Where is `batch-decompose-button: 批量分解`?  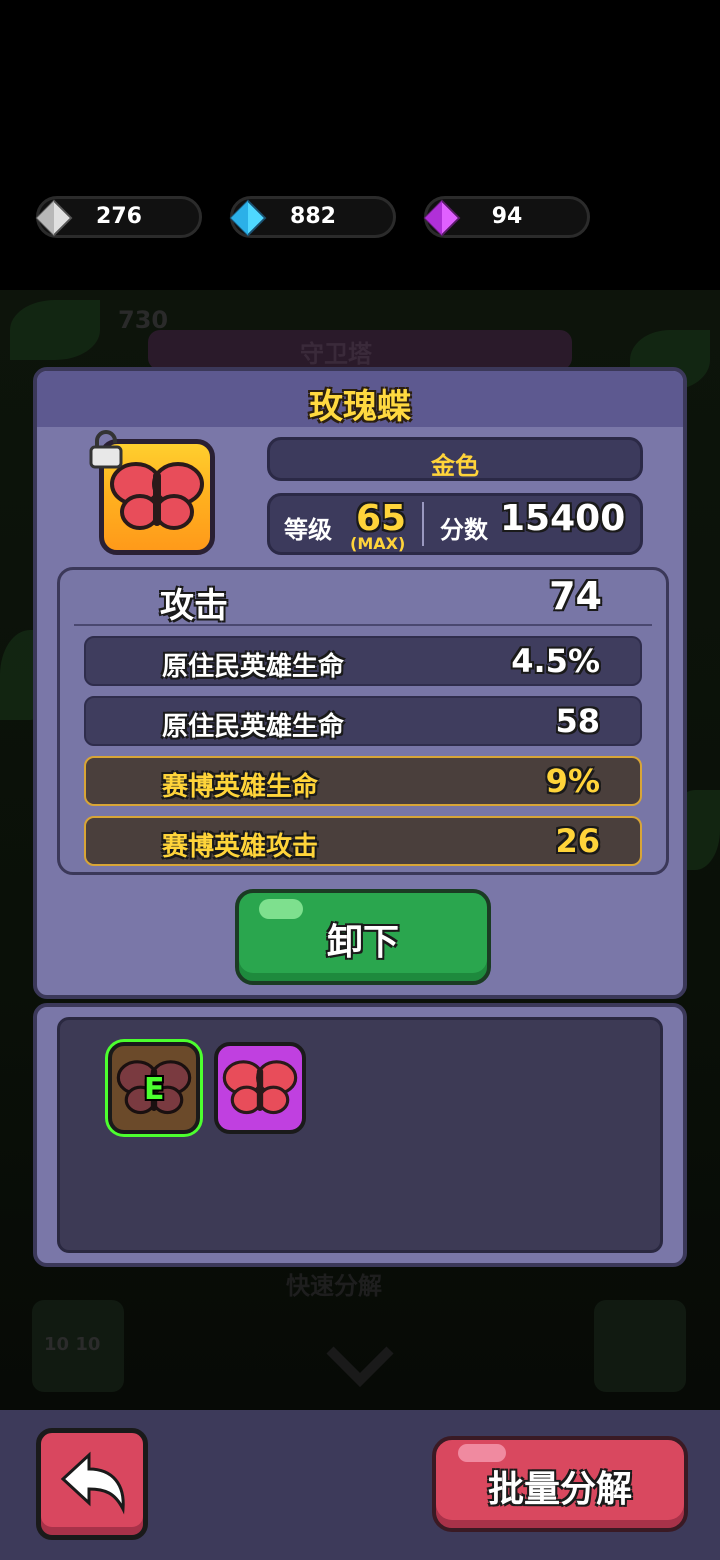 batch-decompose-button: 批量分解 is located at coordinates (560, 1484).